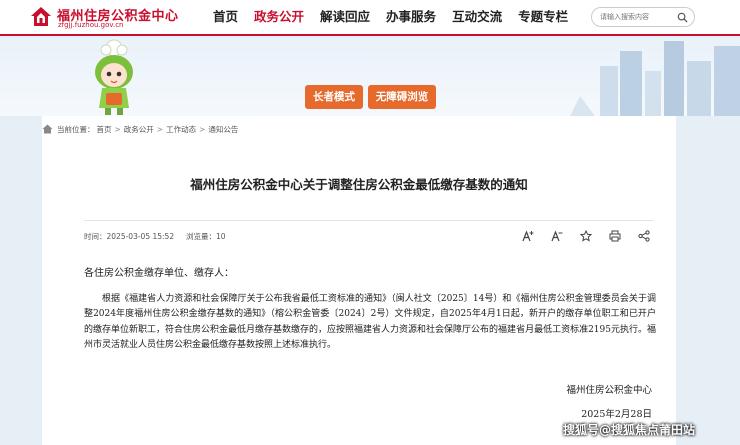  Describe the element at coordinates (557, 236) in the screenshot. I see `font-decrease-icon` at that location.